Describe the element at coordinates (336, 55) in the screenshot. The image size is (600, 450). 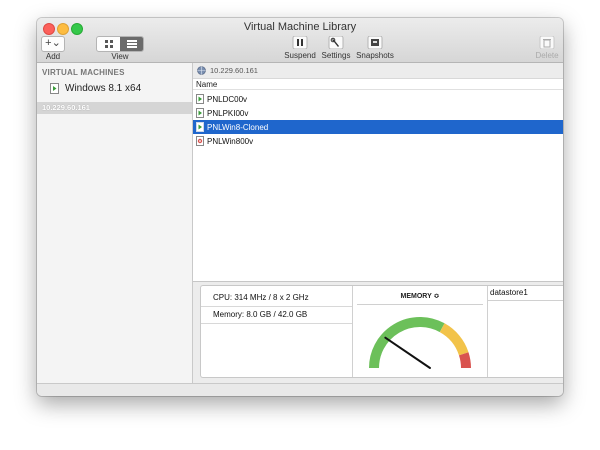
I see `settings-label: Settings` at that location.